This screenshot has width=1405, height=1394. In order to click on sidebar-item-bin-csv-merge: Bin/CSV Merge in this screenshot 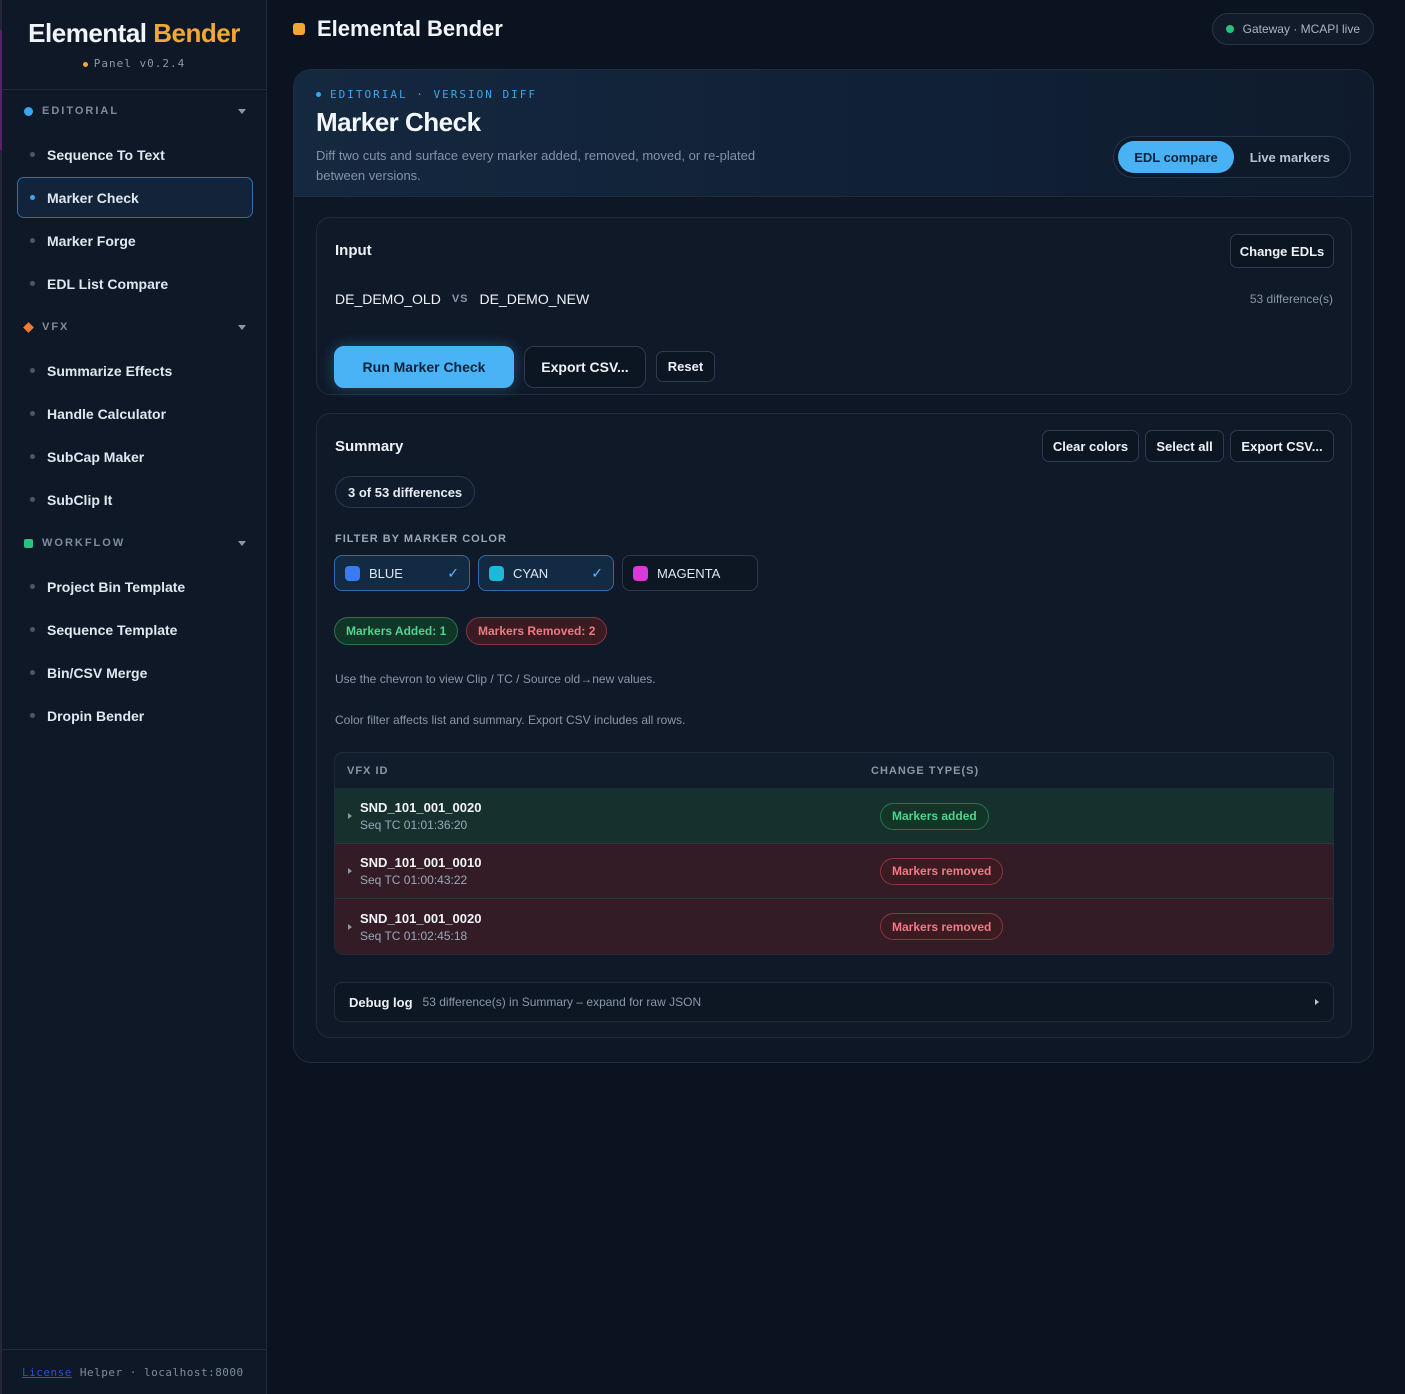, I will do `click(135, 672)`.